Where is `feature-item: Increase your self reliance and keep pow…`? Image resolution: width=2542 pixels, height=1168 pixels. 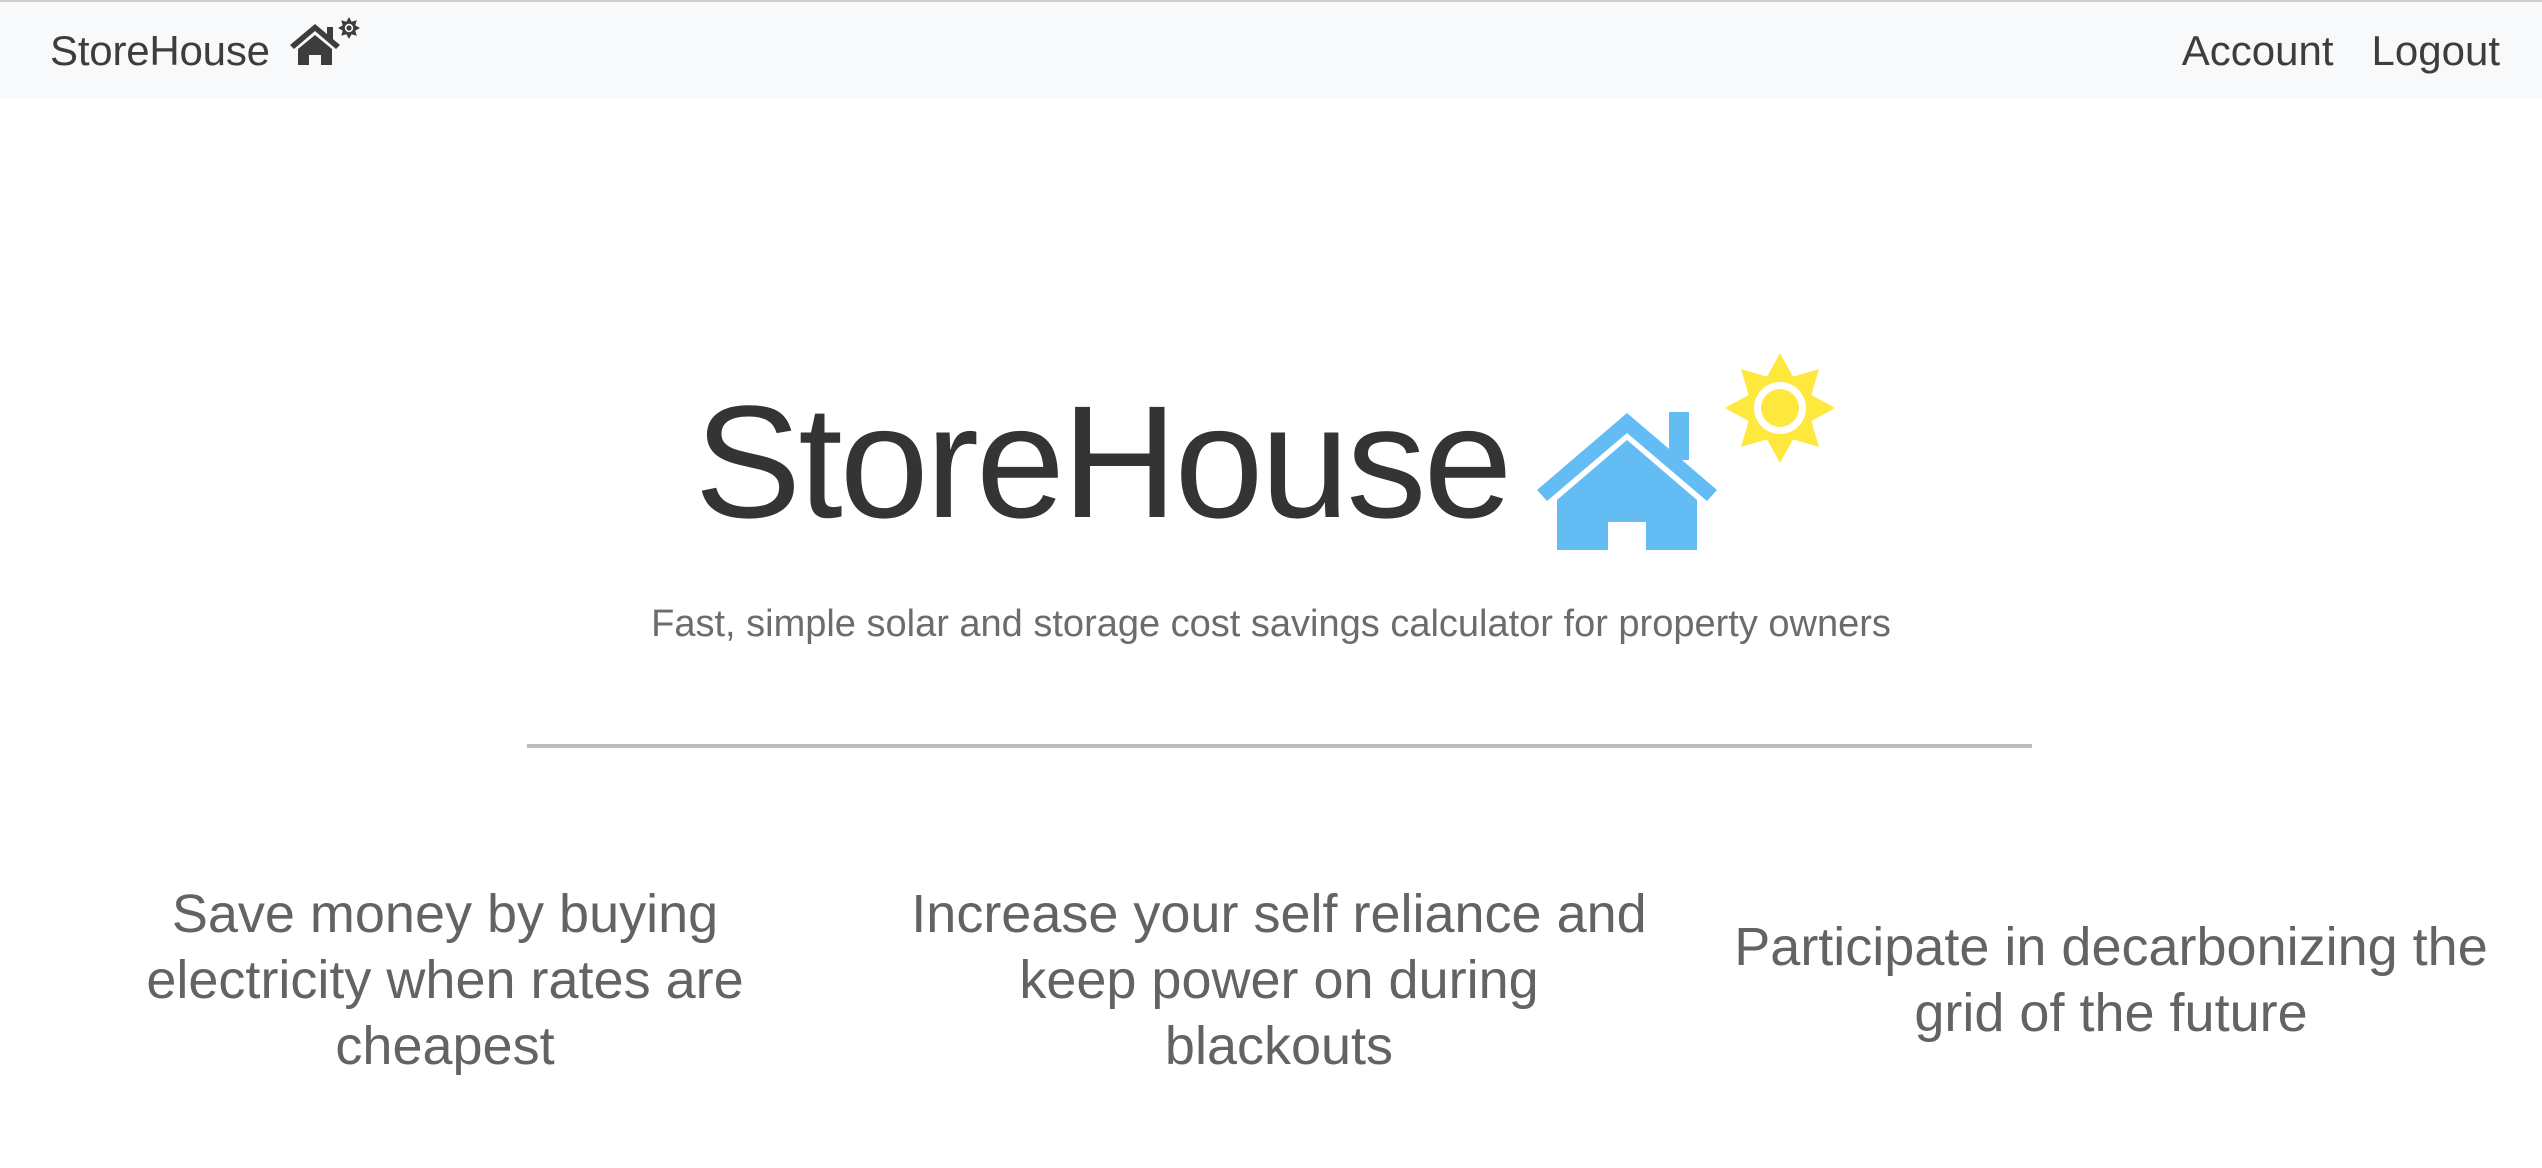
feature-item: Increase your self reliance and keep pow… is located at coordinates (1279, 980).